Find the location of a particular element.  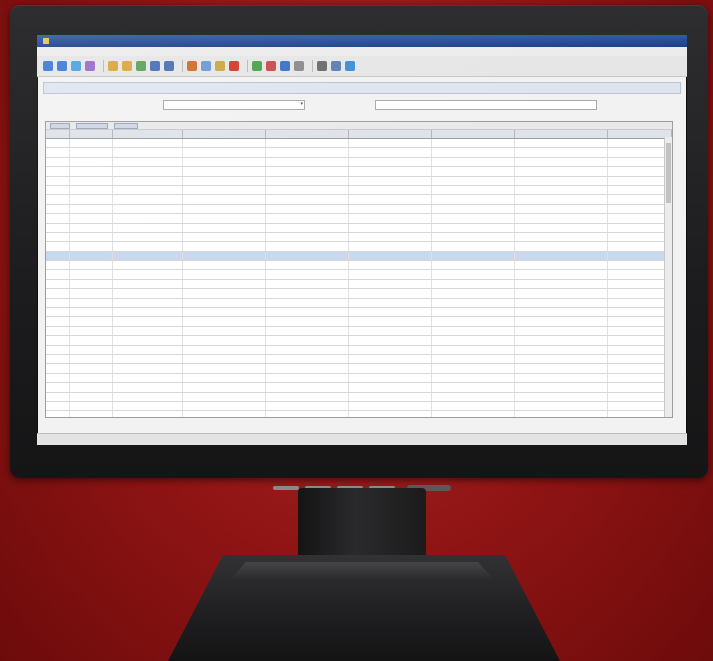

copy-icon is located at coordinates (206, 66).